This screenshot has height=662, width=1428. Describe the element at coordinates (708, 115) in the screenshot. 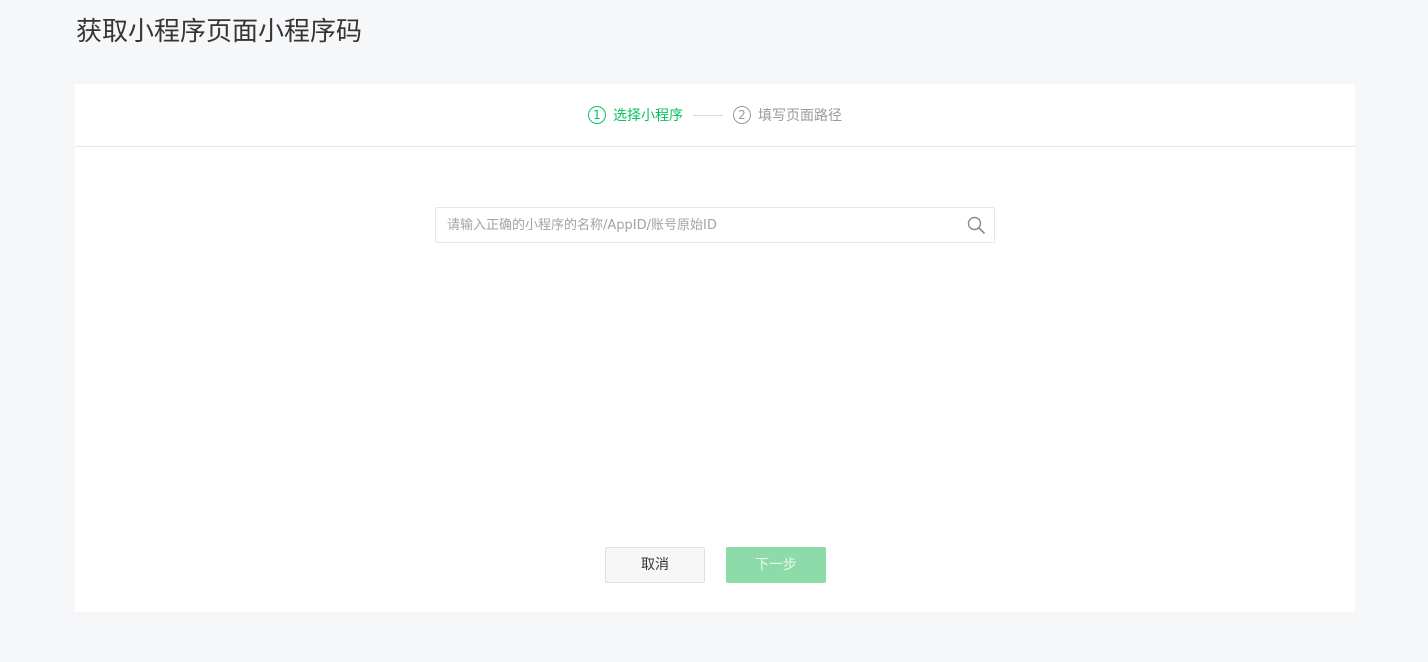

I see `step-divider` at that location.